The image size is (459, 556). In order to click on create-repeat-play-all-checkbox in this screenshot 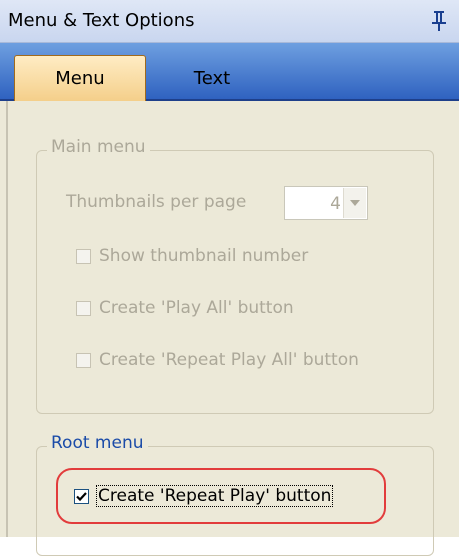, I will do `click(83, 360)`.